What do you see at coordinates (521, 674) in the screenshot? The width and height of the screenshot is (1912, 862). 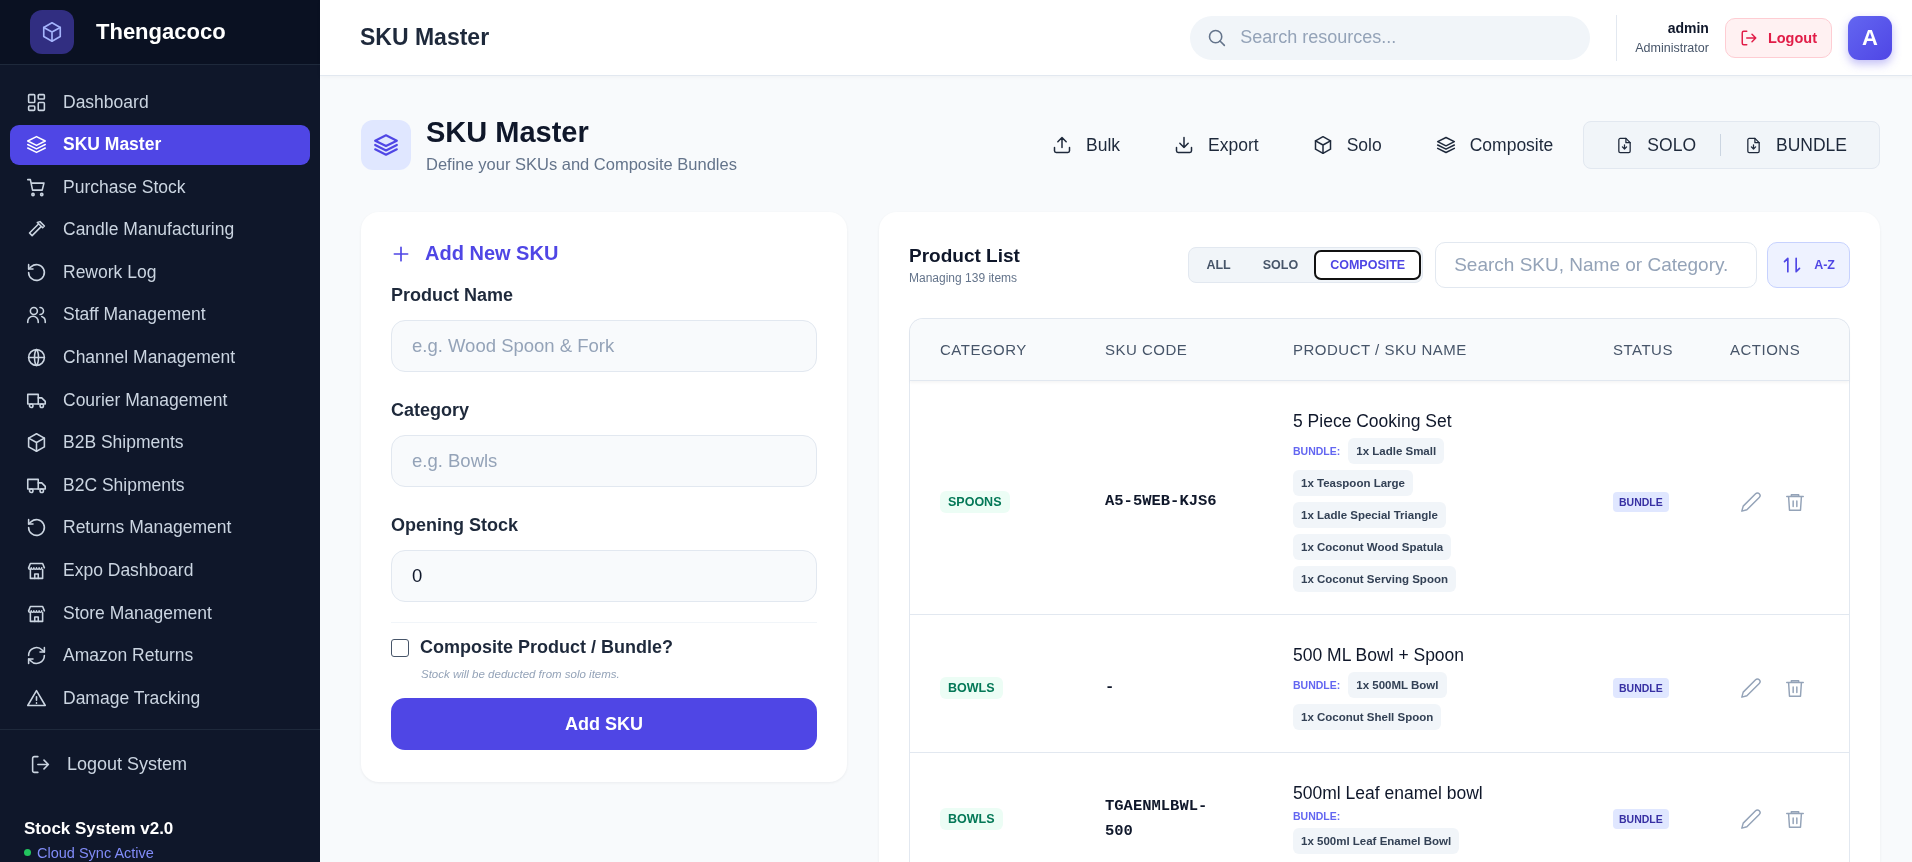 I see `hint-text: Stock will be deducted from solo items.` at bounding box center [521, 674].